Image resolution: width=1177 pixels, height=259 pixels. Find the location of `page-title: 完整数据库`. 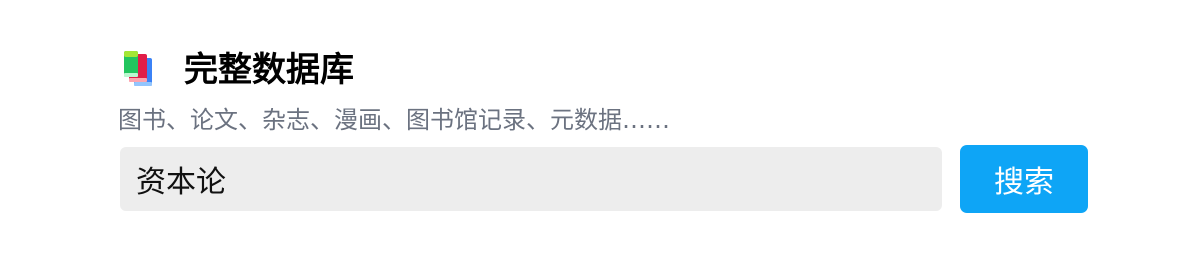

page-title: 完整数据库 is located at coordinates (269, 70).